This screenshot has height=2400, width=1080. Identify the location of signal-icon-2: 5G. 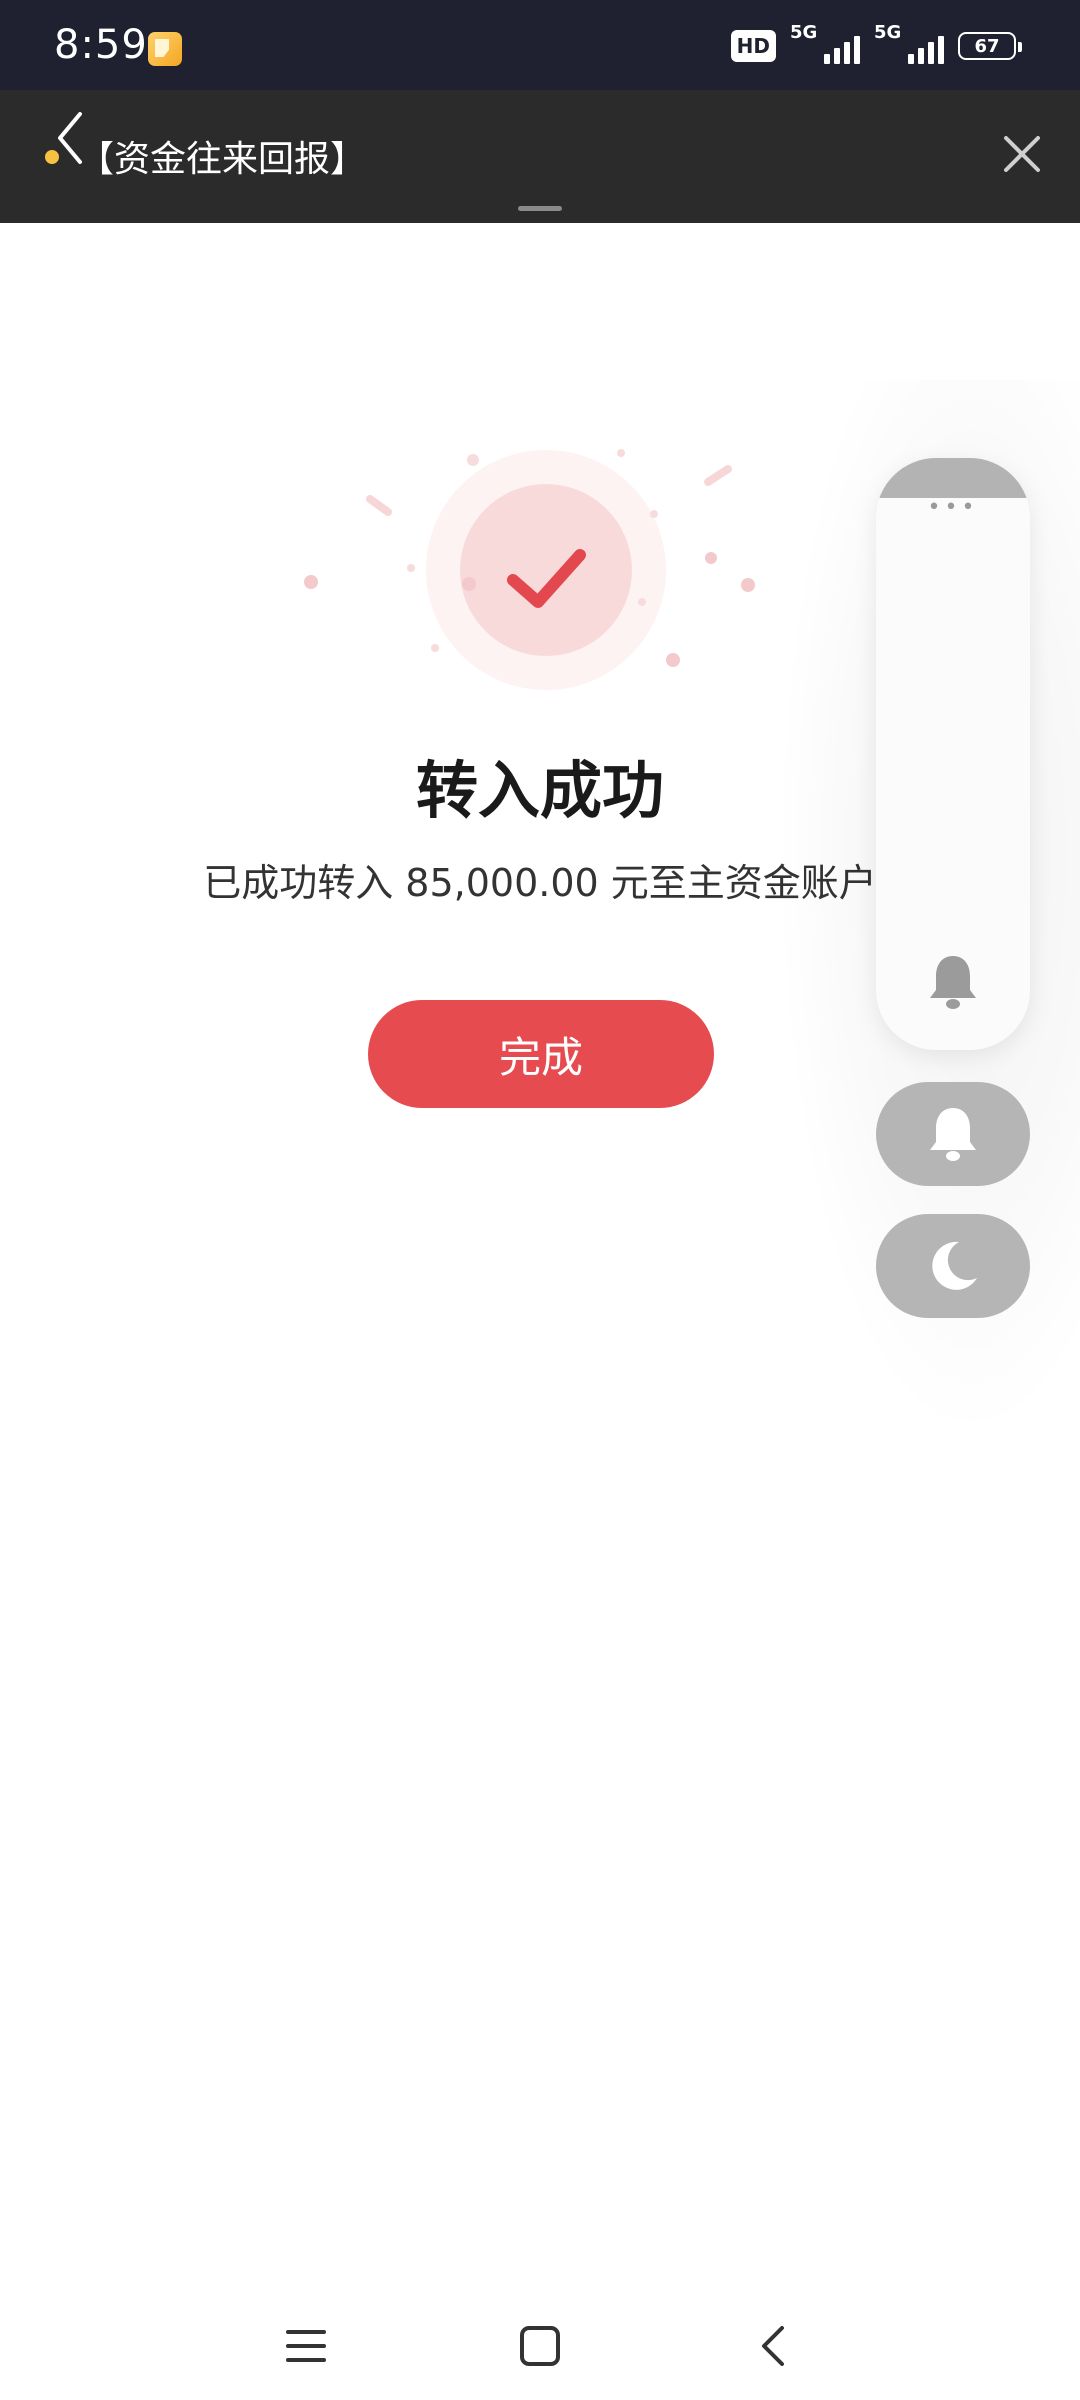
(909, 43).